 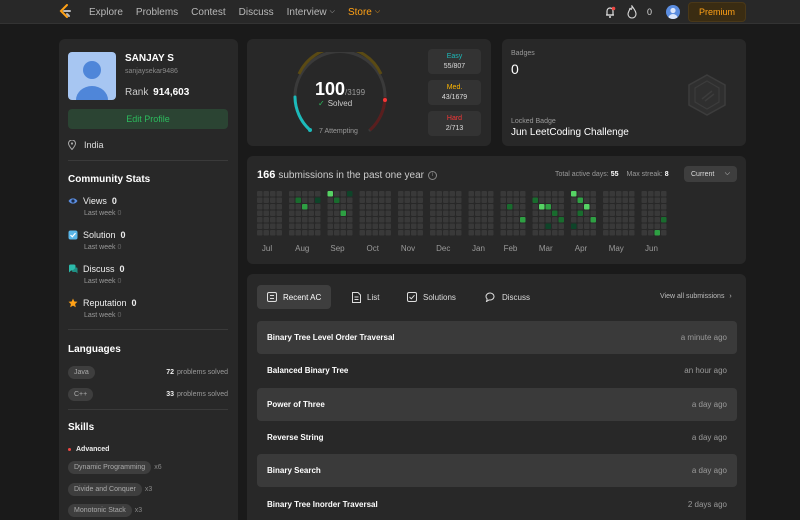 I want to click on flame-icon, so click(x=632, y=12).